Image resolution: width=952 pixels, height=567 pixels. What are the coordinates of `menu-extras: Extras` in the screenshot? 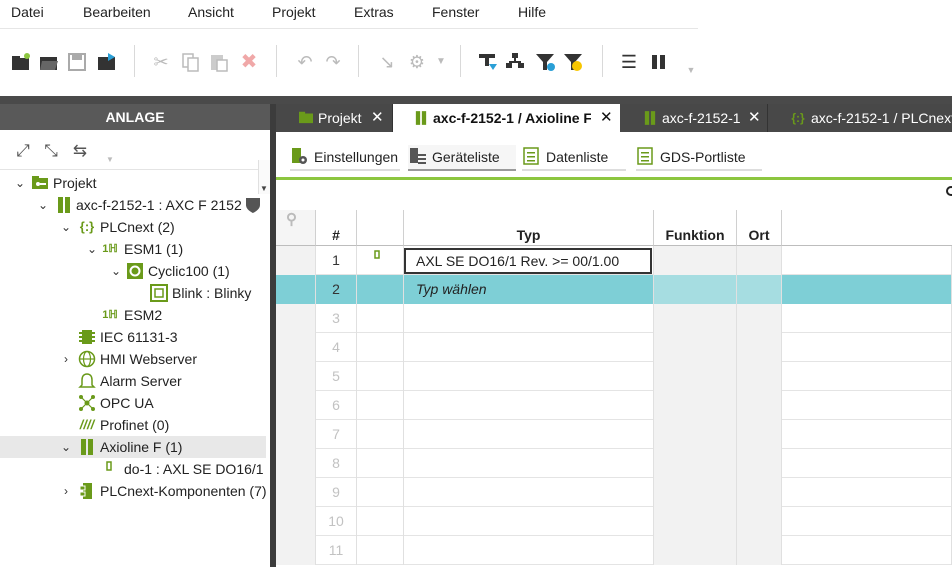 It's located at (374, 12).